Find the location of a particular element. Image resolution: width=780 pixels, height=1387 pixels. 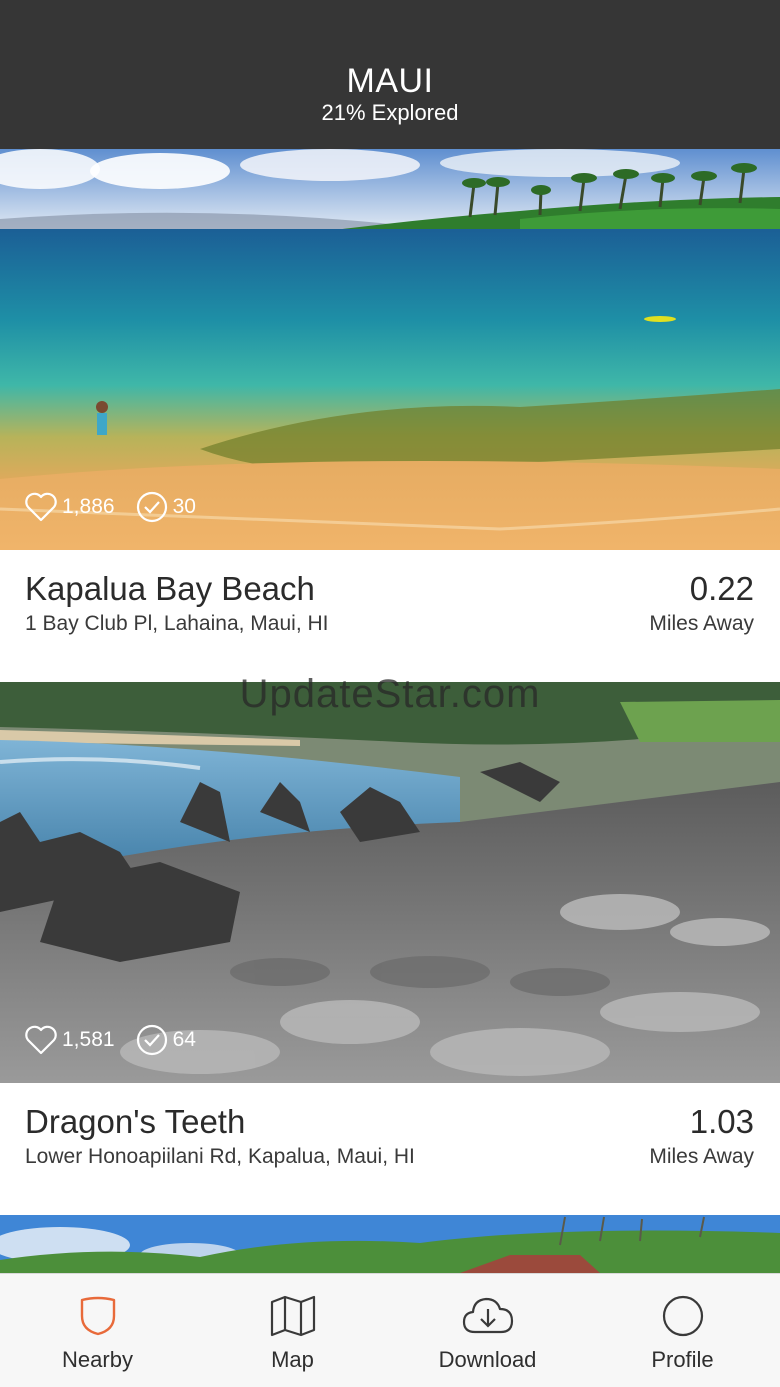

explored-progress: 21% Explored is located at coordinates (390, 112).